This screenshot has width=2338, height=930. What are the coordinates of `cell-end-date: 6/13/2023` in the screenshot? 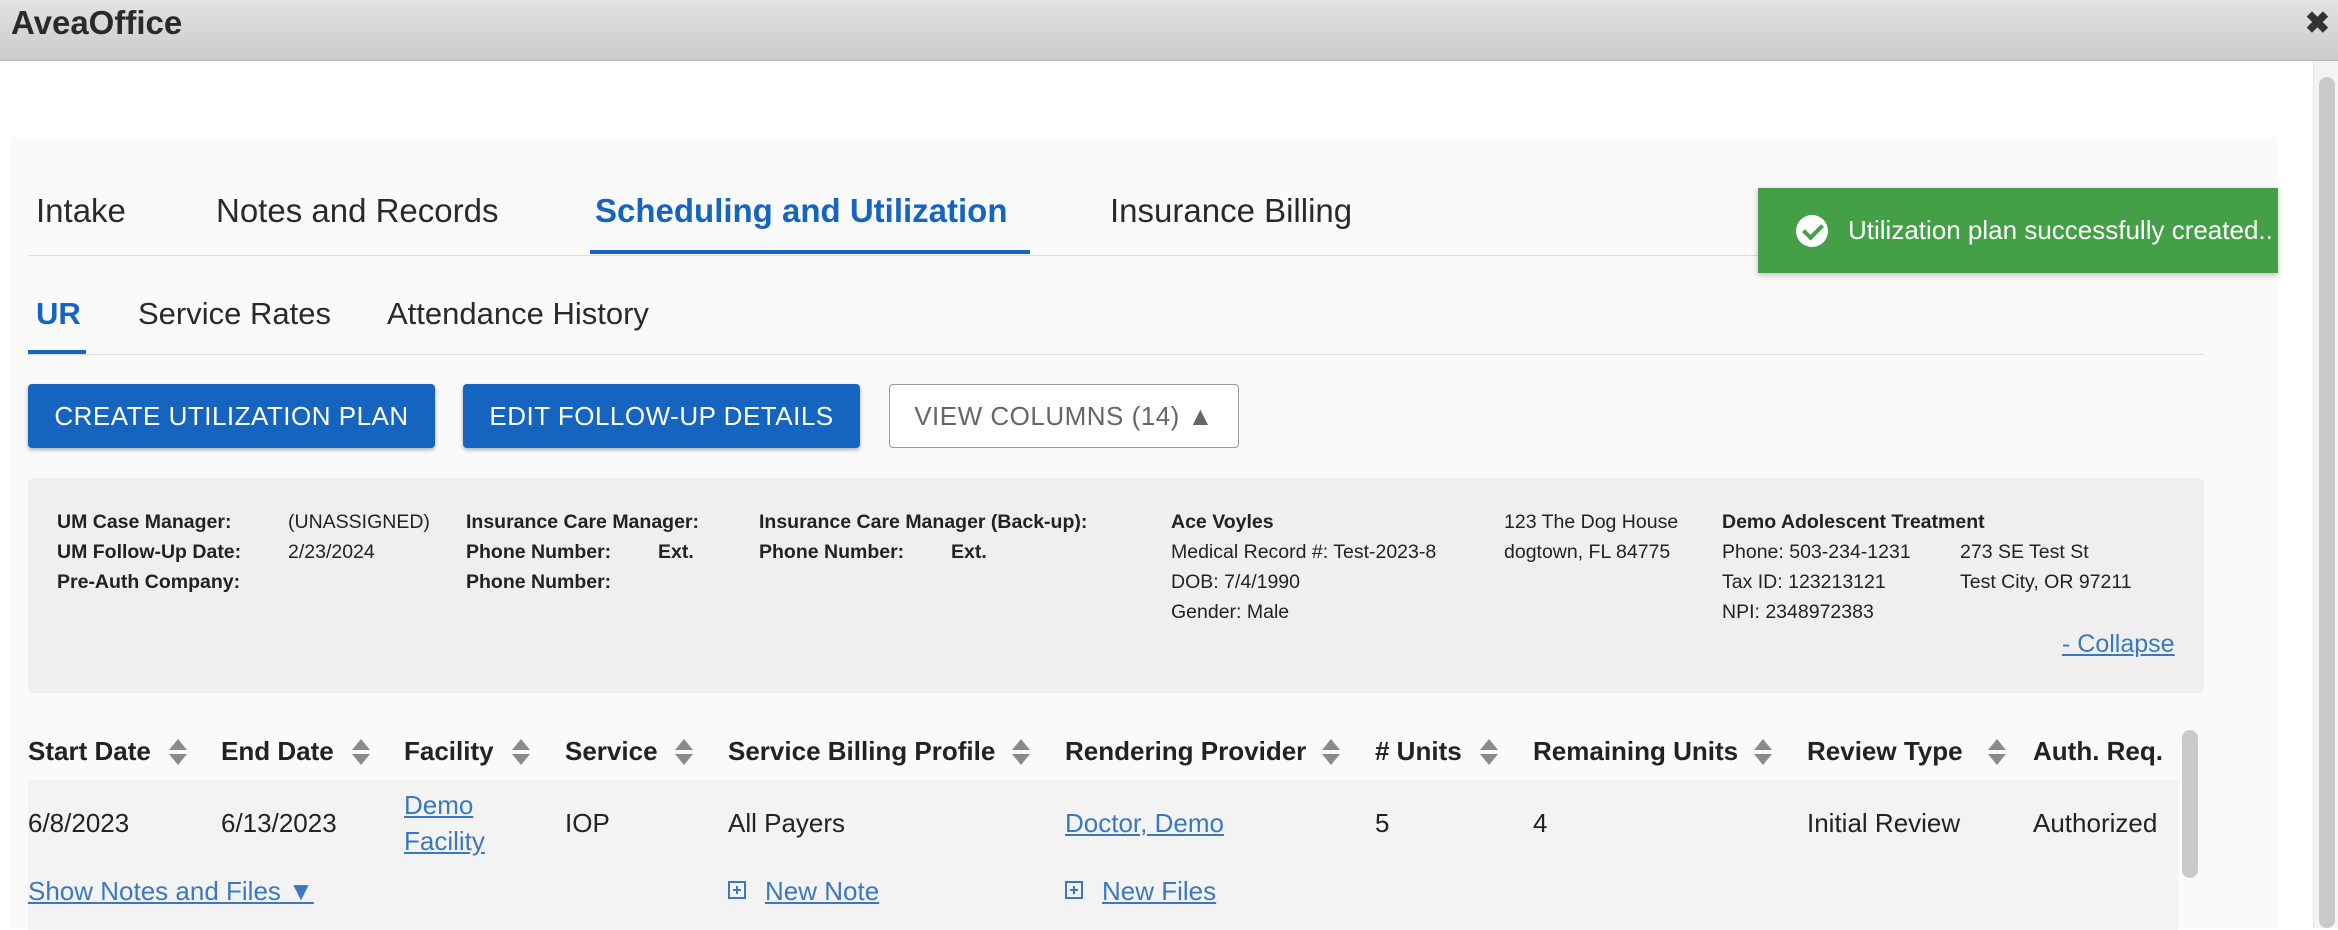 It's located at (279, 823).